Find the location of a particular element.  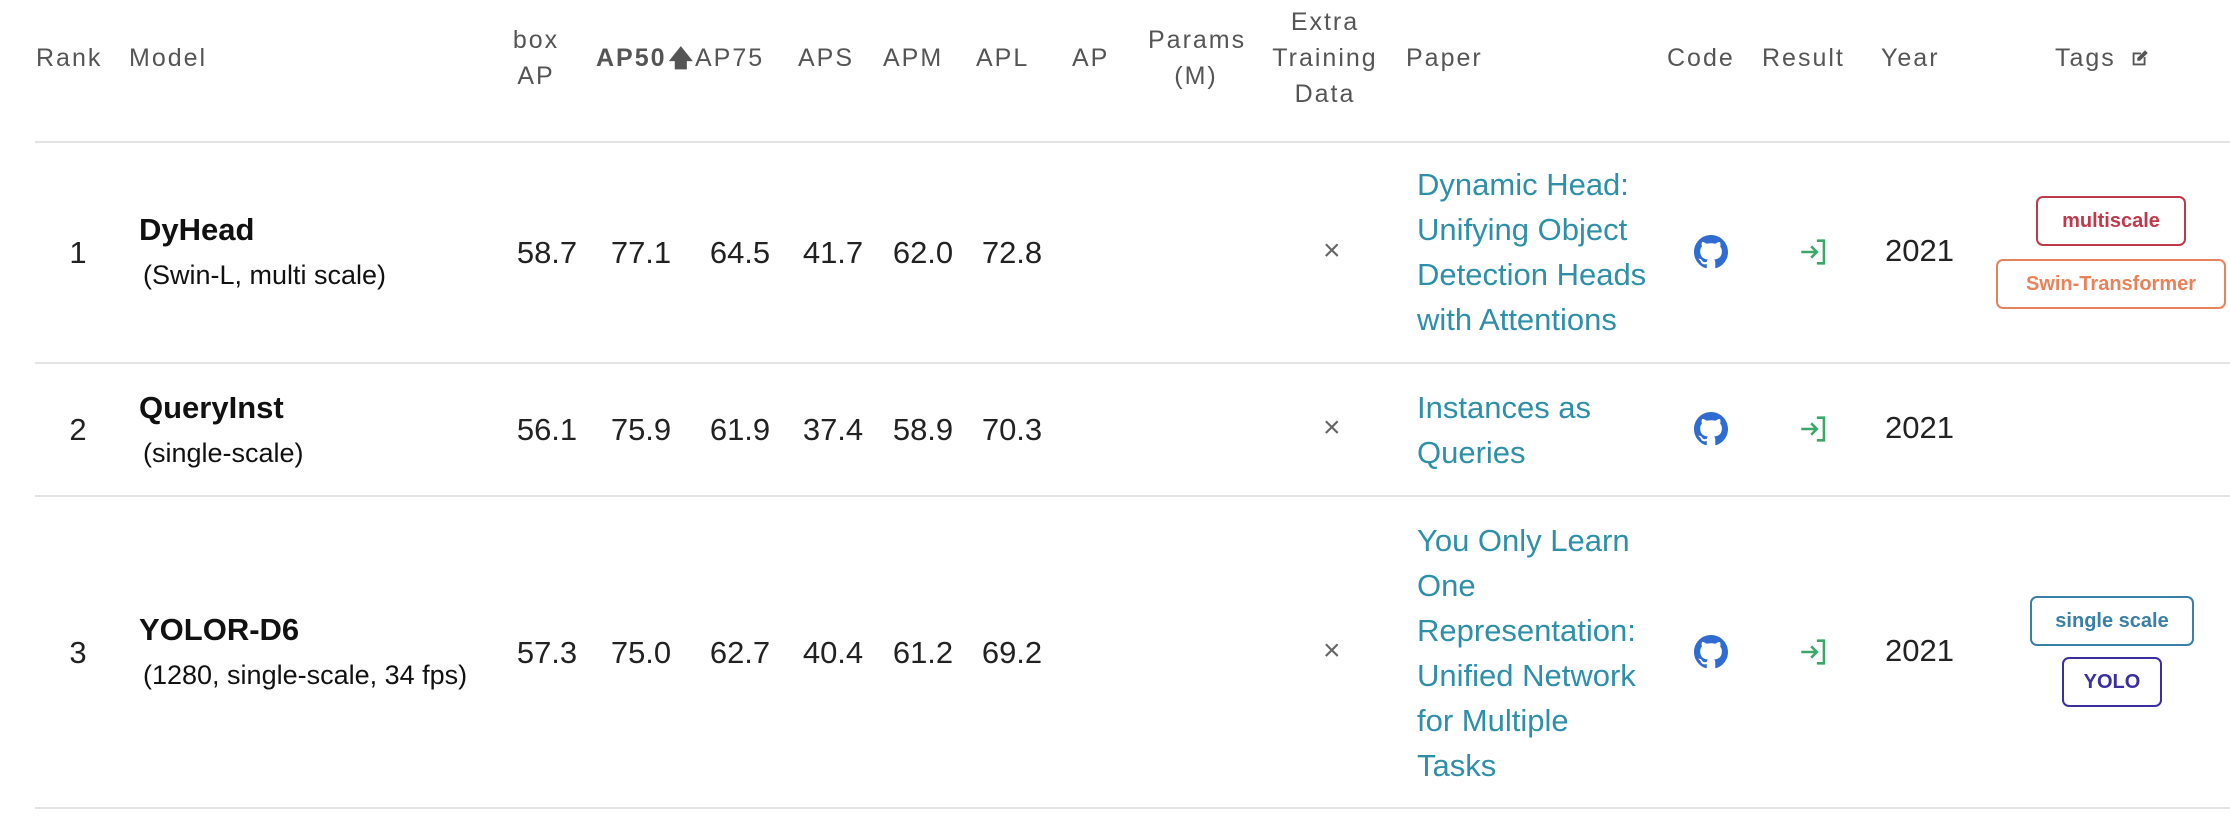

ap75-cell: 61.9 is located at coordinates (740, 429).